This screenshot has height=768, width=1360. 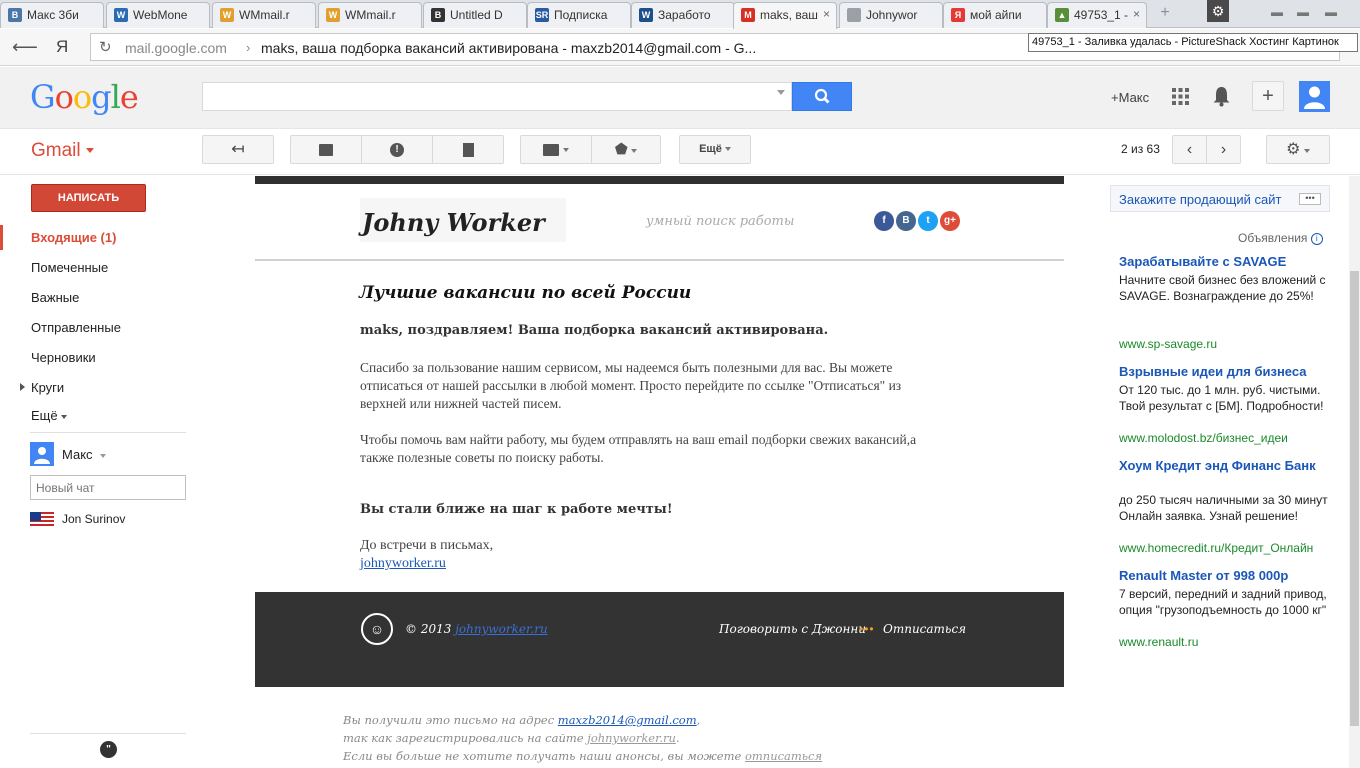 I want to click on scrollbar-thumb, so click(x=1354, y=498).